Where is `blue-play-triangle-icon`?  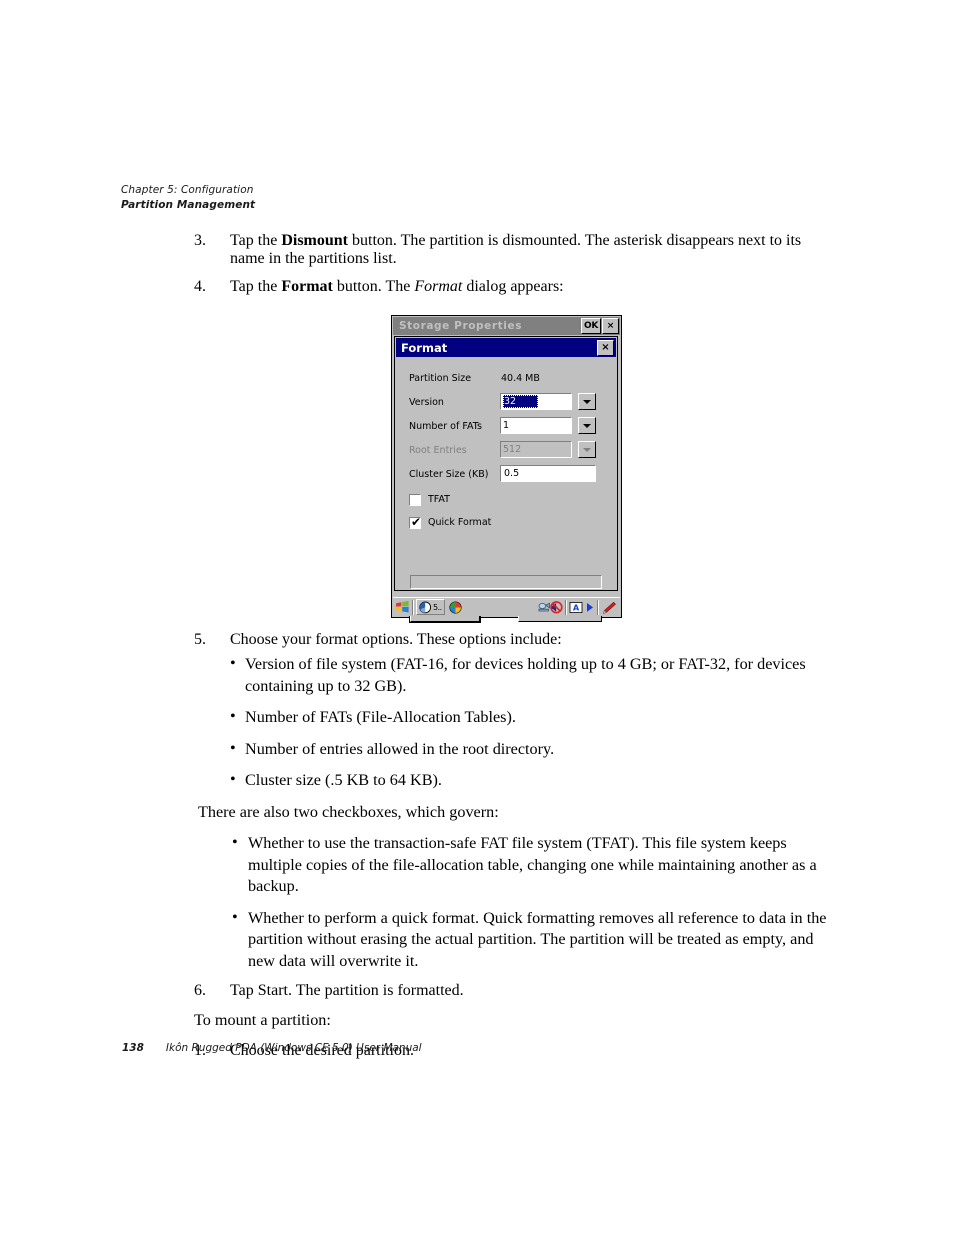 blue-play-triangle-icon is located at coordinates (590, 607).